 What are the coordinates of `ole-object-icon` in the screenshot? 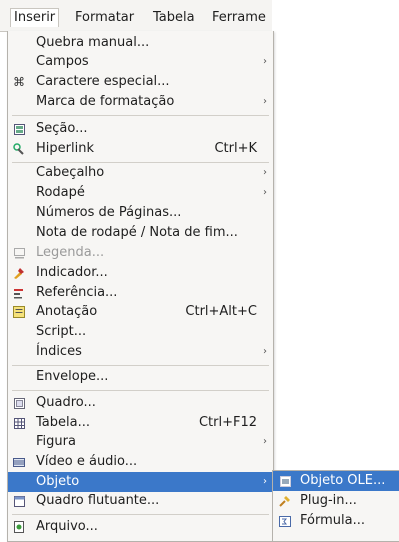 It's located at (285, 481).